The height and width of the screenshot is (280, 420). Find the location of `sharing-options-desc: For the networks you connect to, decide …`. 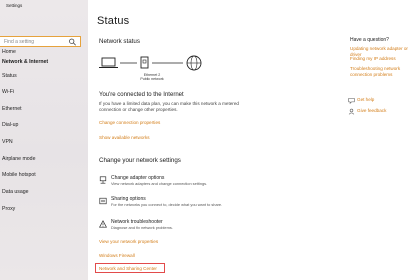

sharing-options-desc: For the networks you connect to, decide … is located at coordinates (167, 204).